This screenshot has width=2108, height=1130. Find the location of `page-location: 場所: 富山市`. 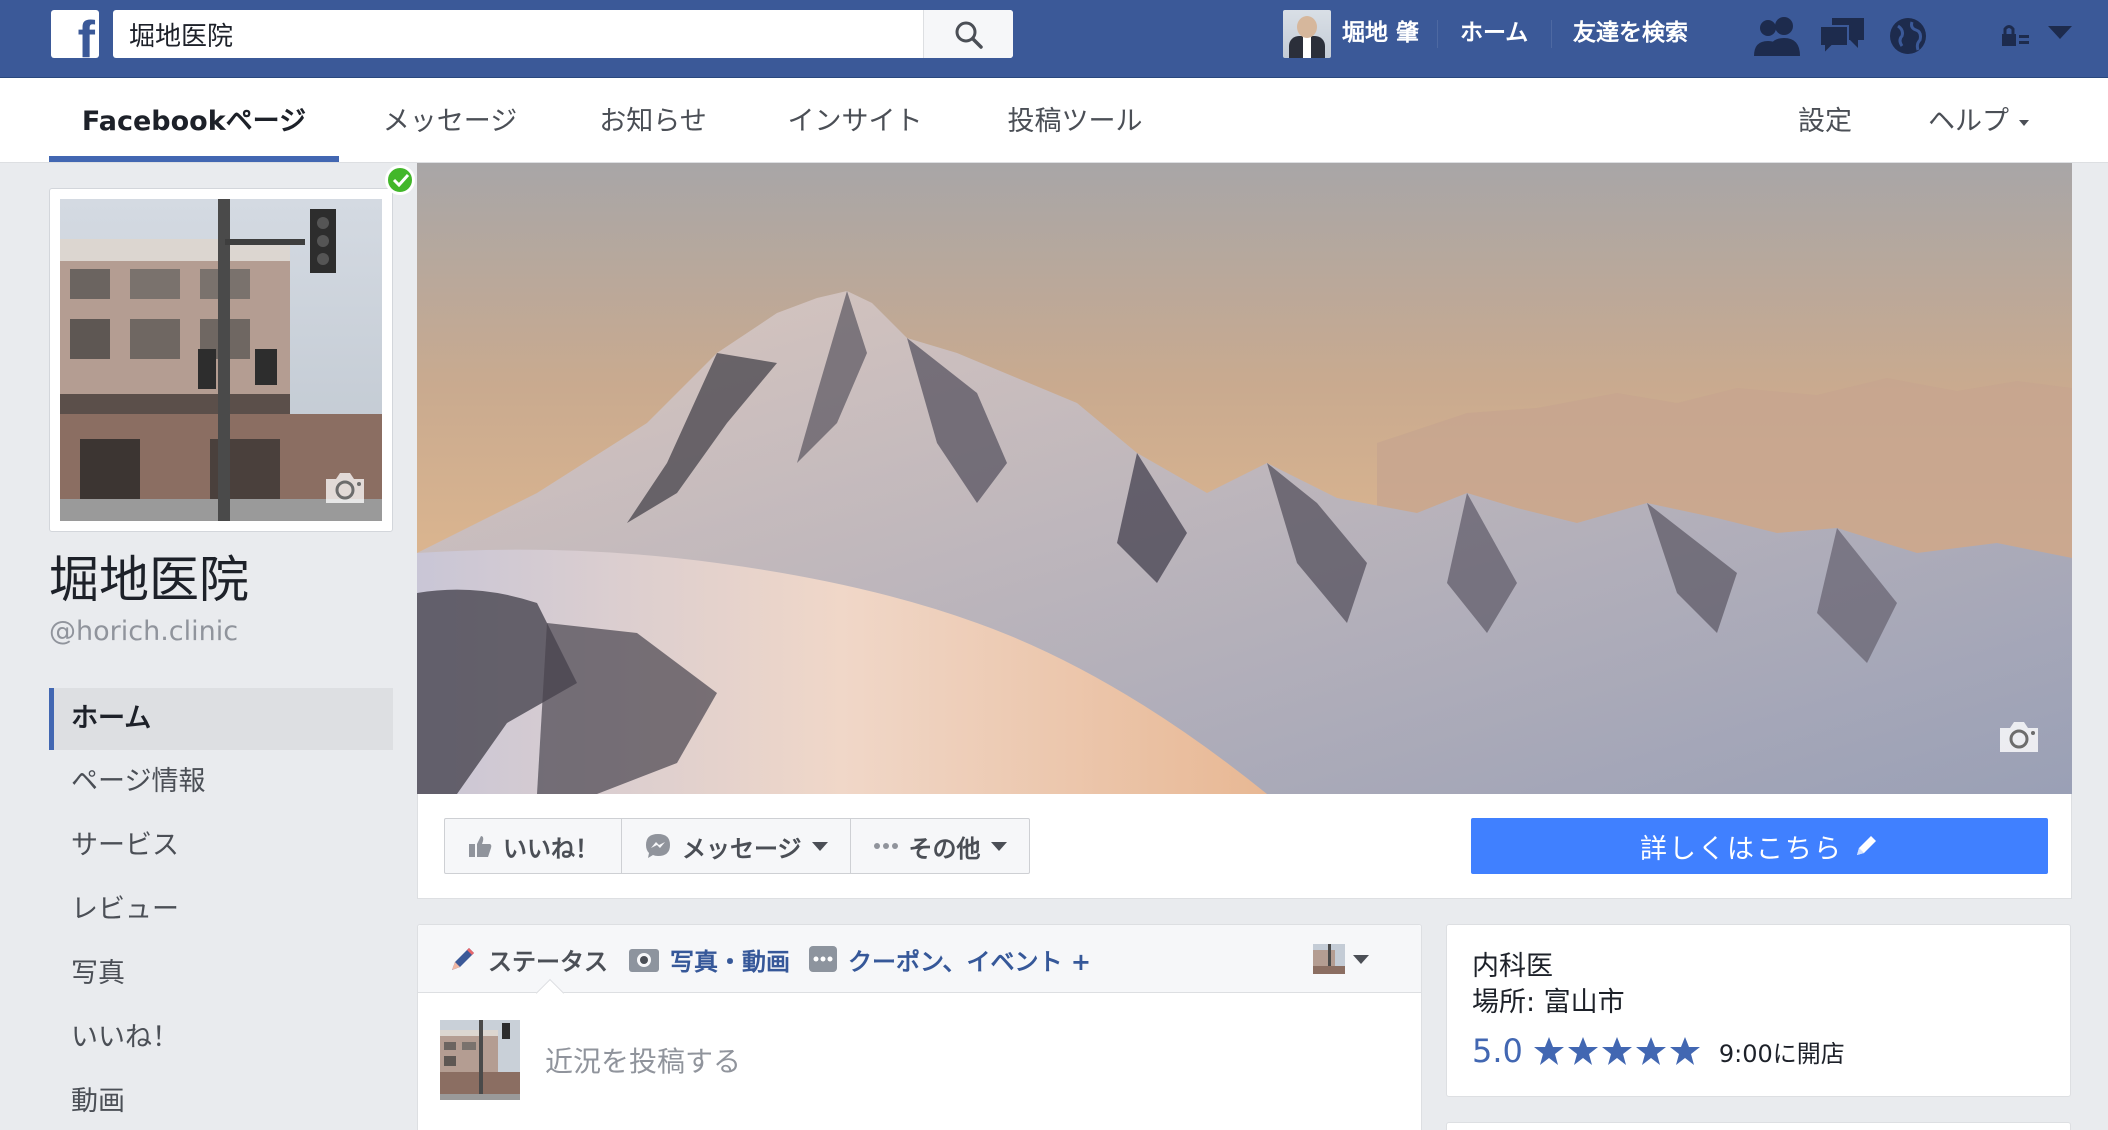

page-location: 場所: 富山市 is located at coordinates (1548, 1003).